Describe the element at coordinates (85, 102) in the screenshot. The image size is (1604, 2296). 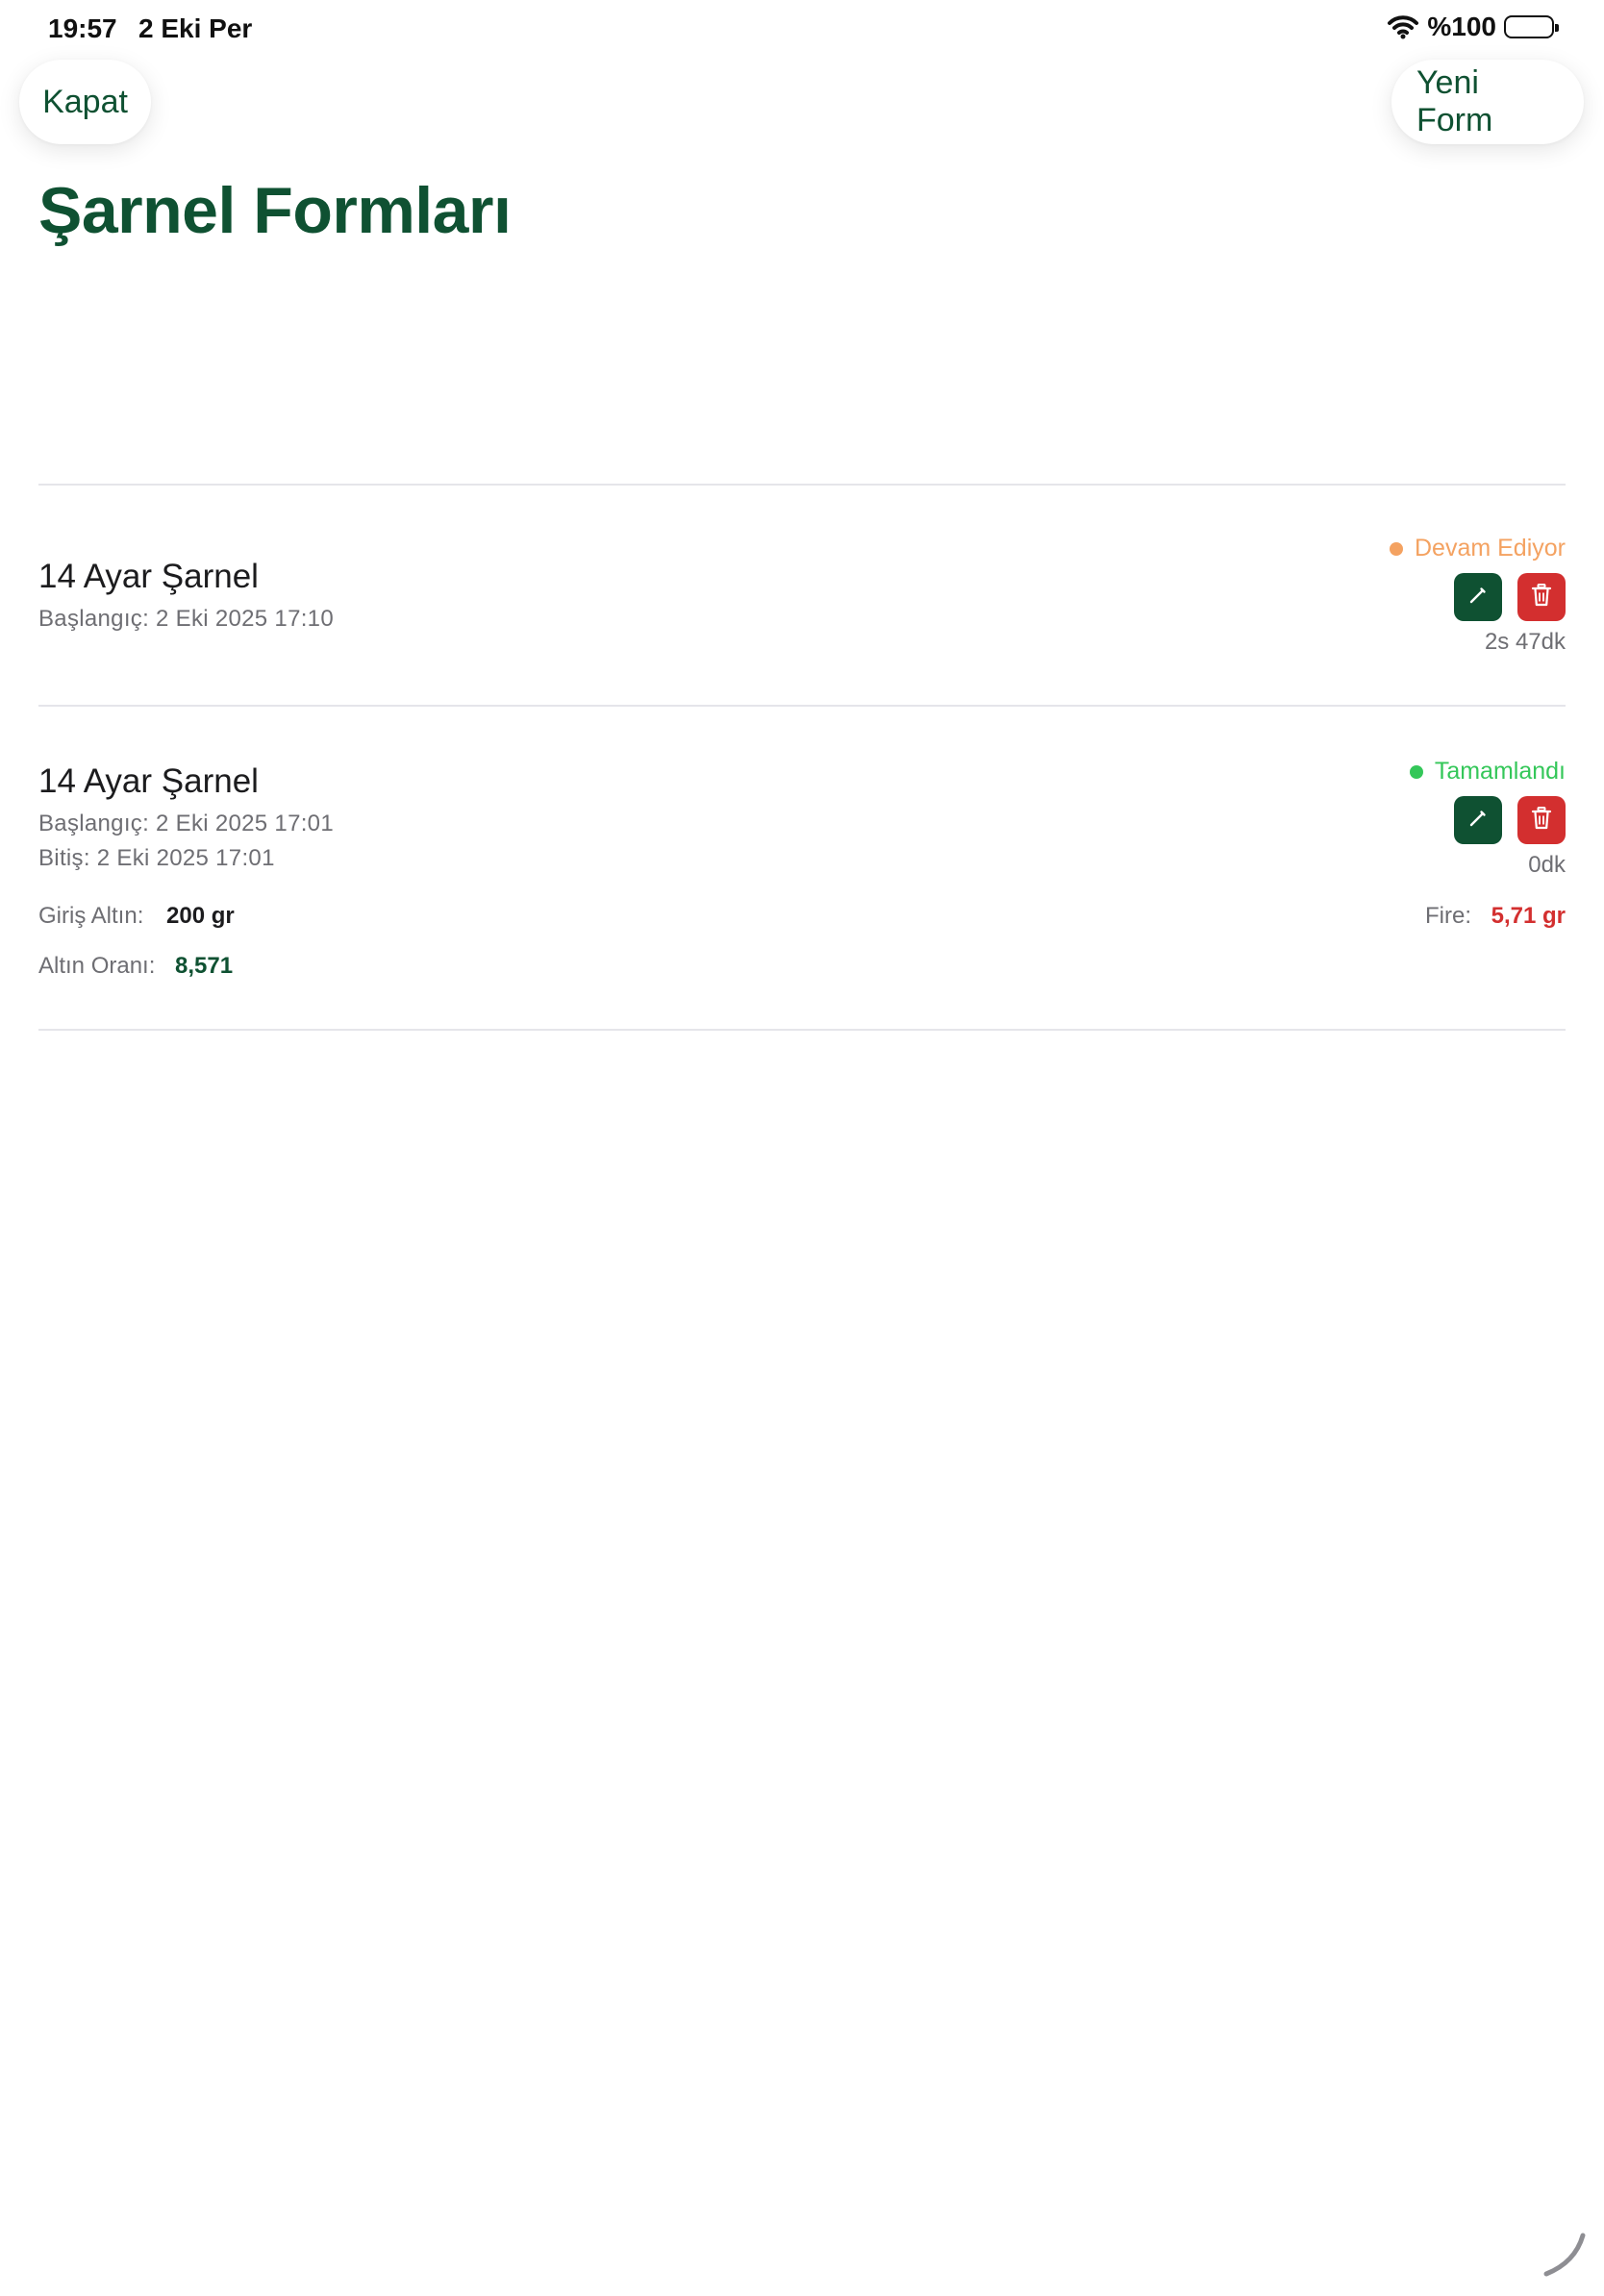
I see `close-button: Kapat` at that location.